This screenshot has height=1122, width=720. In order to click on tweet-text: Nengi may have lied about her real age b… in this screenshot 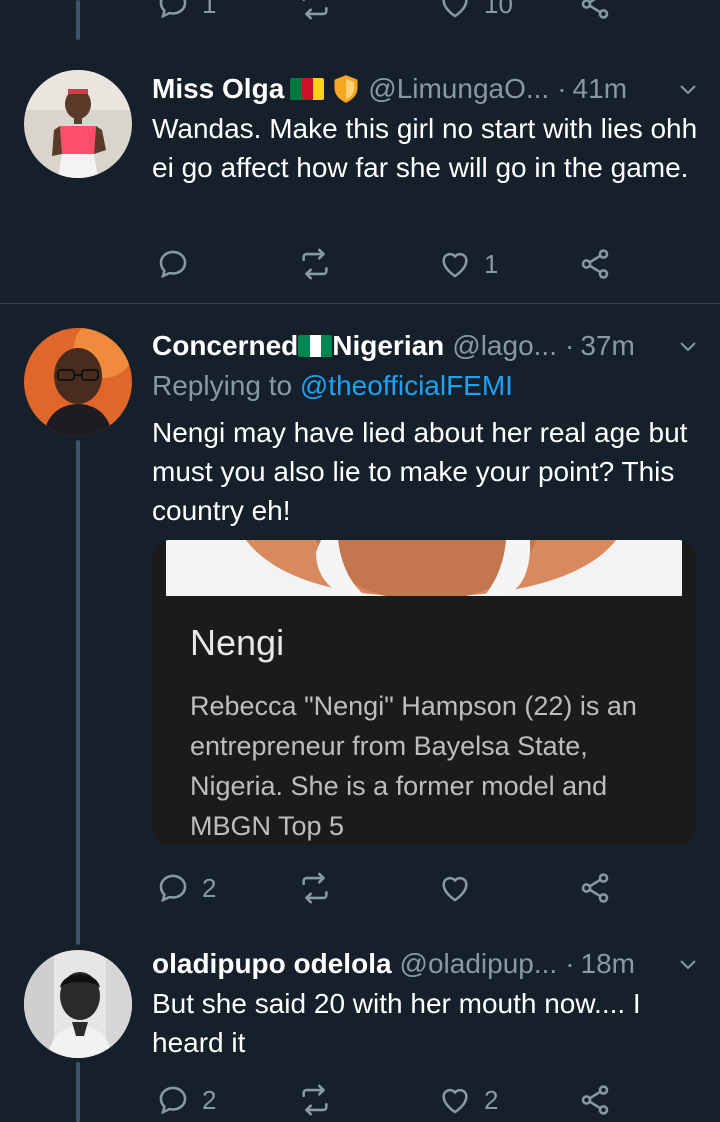, I will do `click(420, 471)`.